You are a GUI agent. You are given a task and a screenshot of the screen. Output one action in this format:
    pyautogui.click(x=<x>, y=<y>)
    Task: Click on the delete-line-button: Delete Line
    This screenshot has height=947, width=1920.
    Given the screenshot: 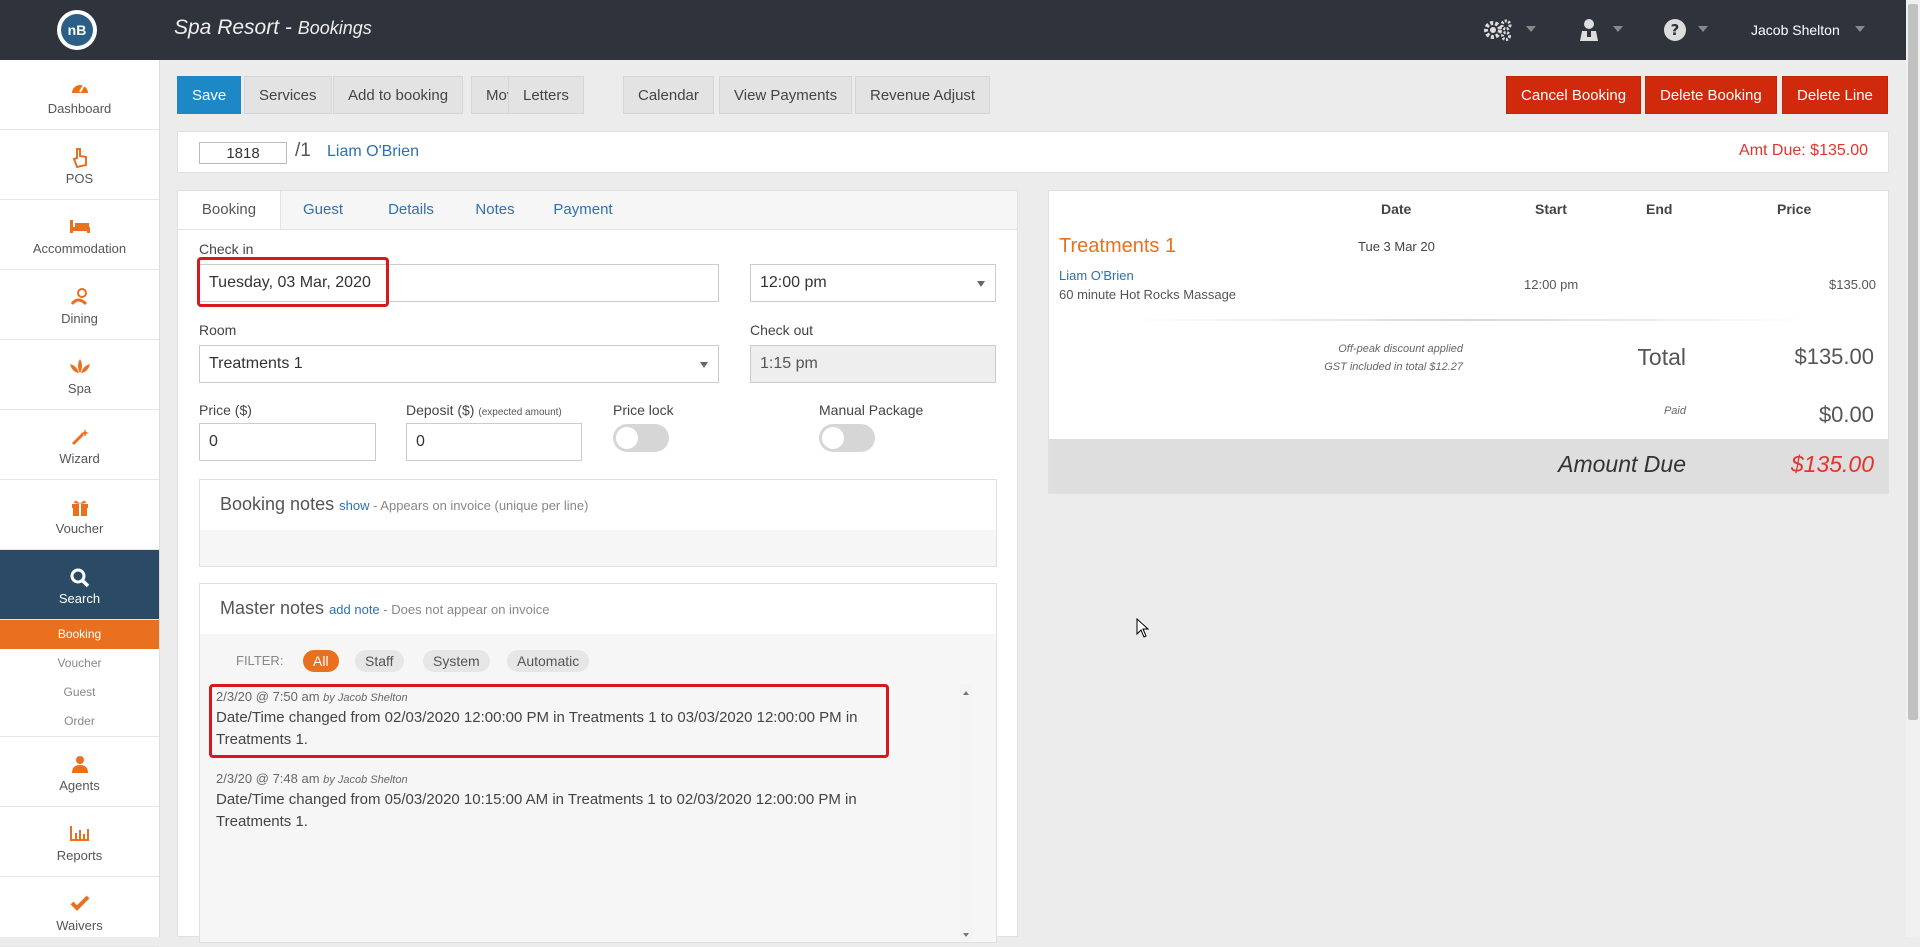 What is the action you would take?
    pyautogui.click(x=1835, y=95)
    